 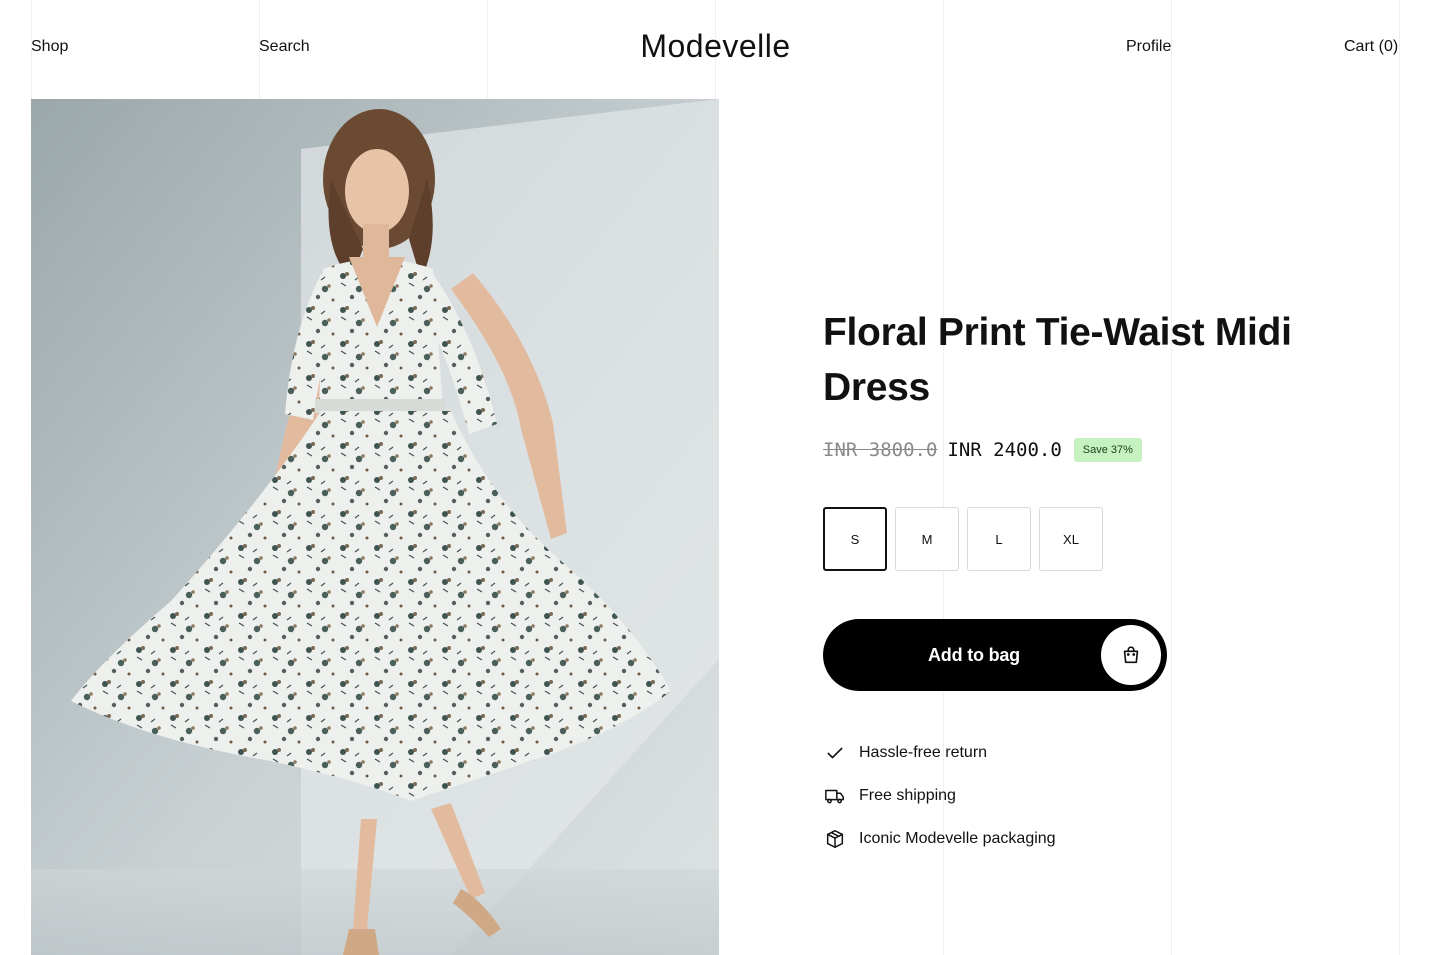 What do you see at coordinates (927, 539) in the screenshot?
I see `size-option-m: M` at bounding box center [927, 539].